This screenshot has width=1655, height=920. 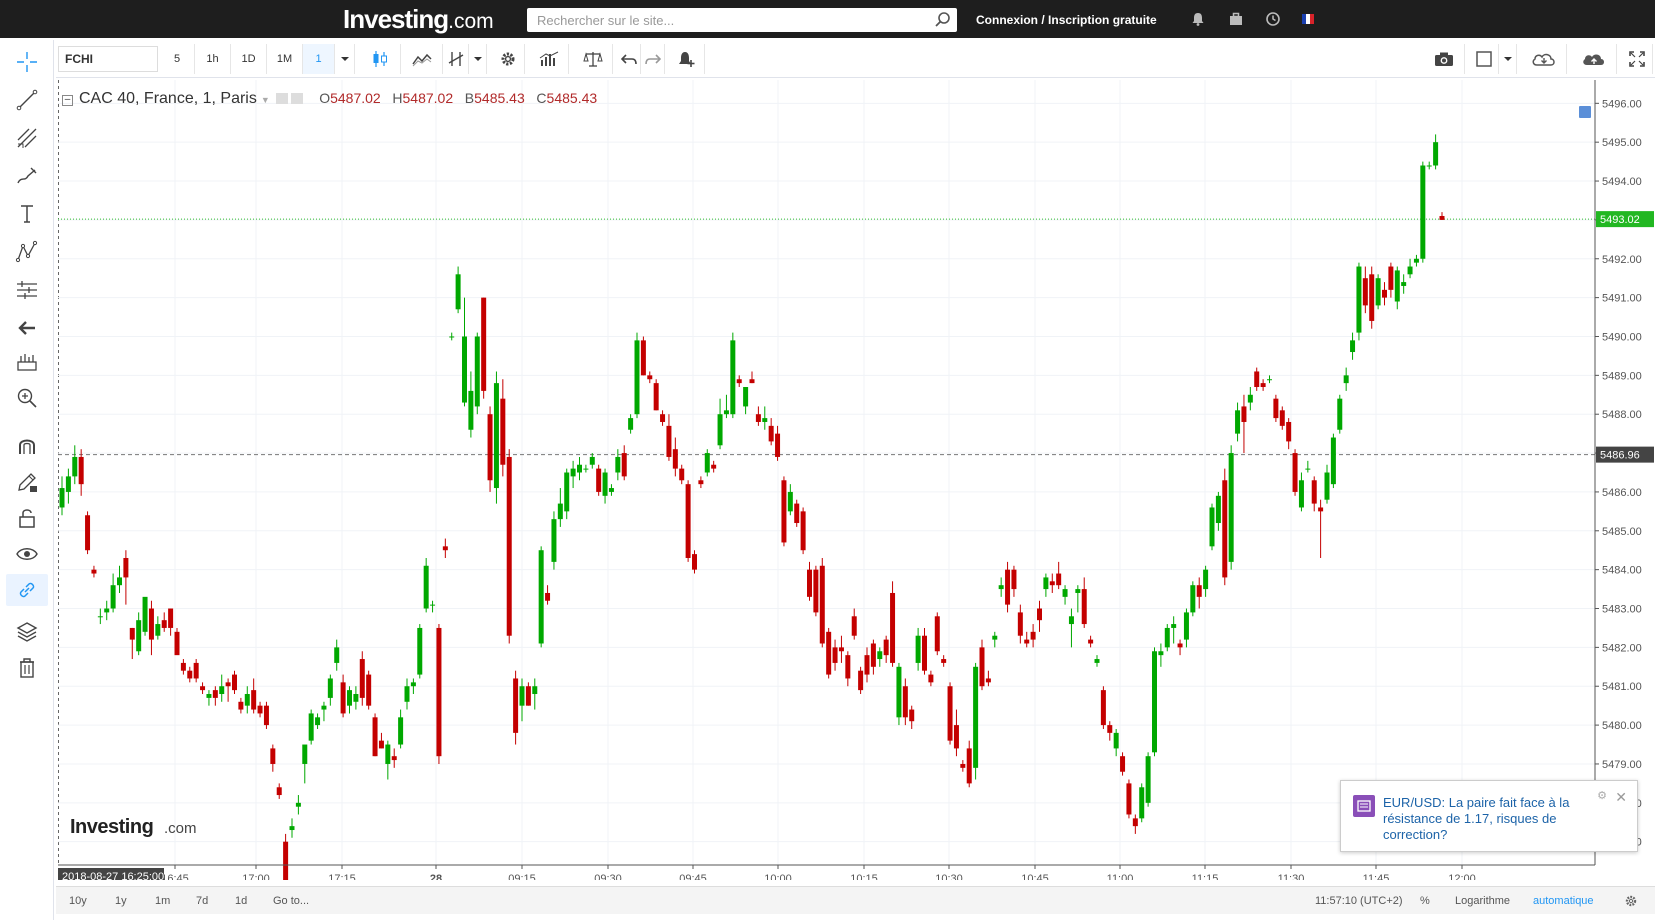 I want to click on percent-toggle: %, so click(x=1425, y=901).